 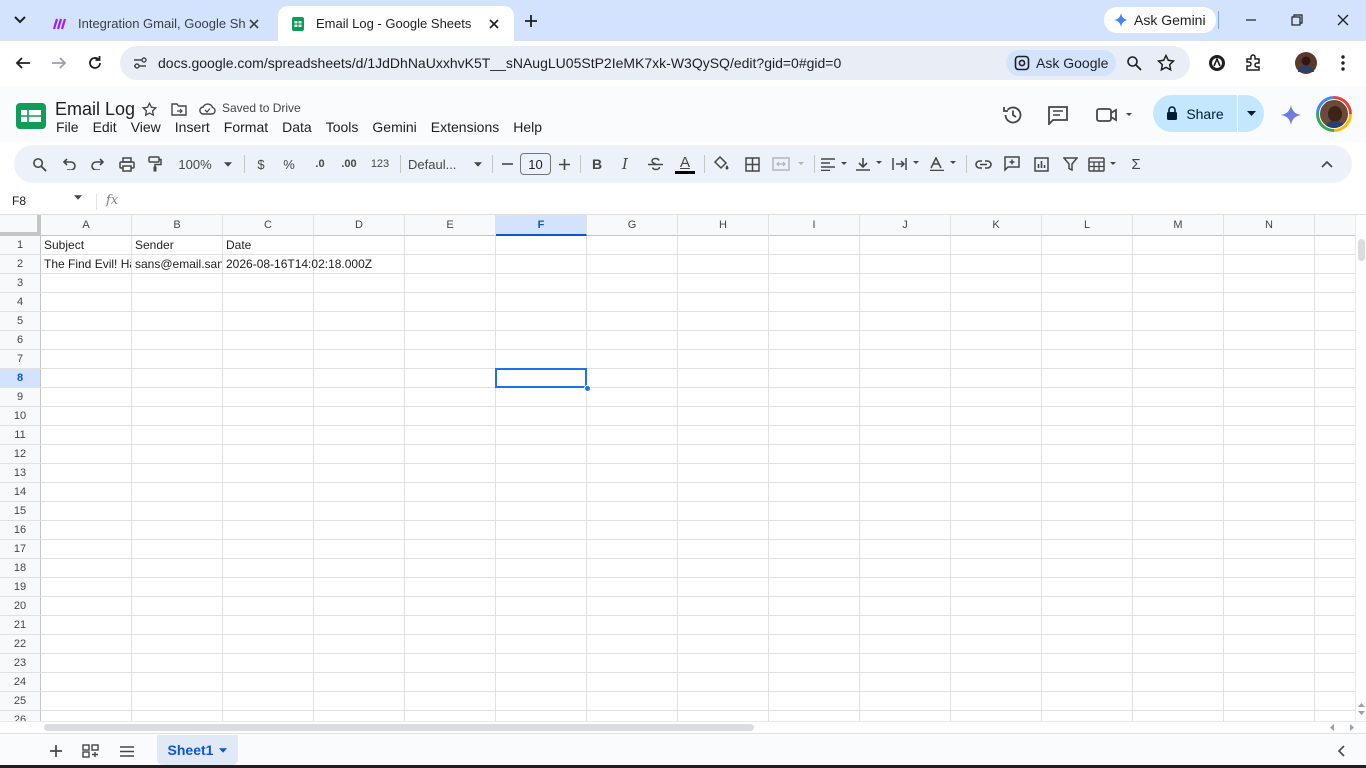 I want to click on comments-icon, so click(x=1058, y=115).